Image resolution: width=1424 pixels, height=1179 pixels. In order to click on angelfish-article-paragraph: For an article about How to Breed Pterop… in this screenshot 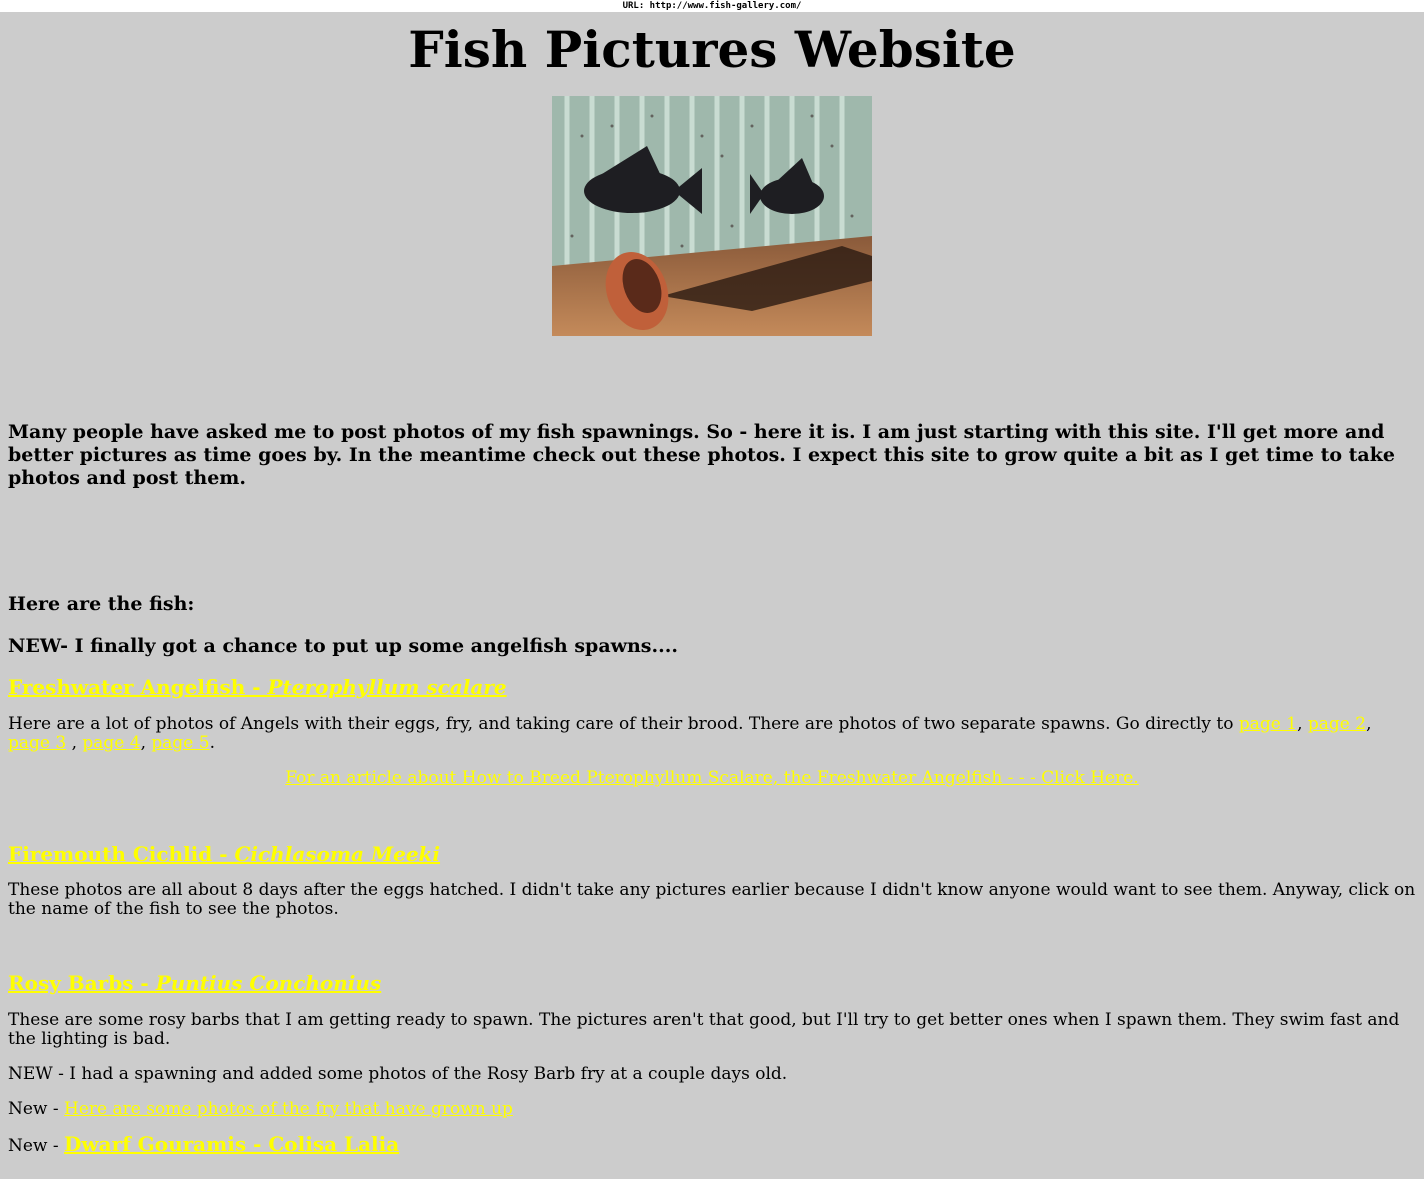, I will do `click(712, 778)`.